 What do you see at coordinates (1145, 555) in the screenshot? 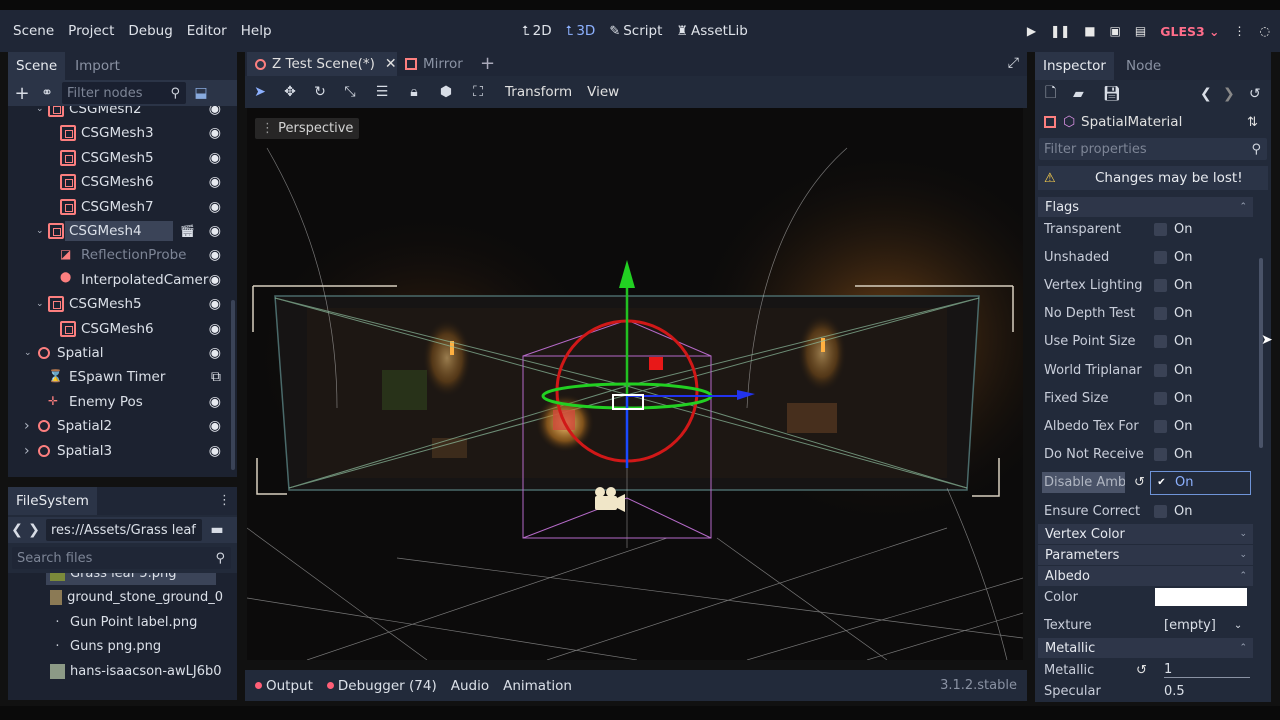
I see `section-parameters: Parameters ⌄` at bounding box center [1145, 555].